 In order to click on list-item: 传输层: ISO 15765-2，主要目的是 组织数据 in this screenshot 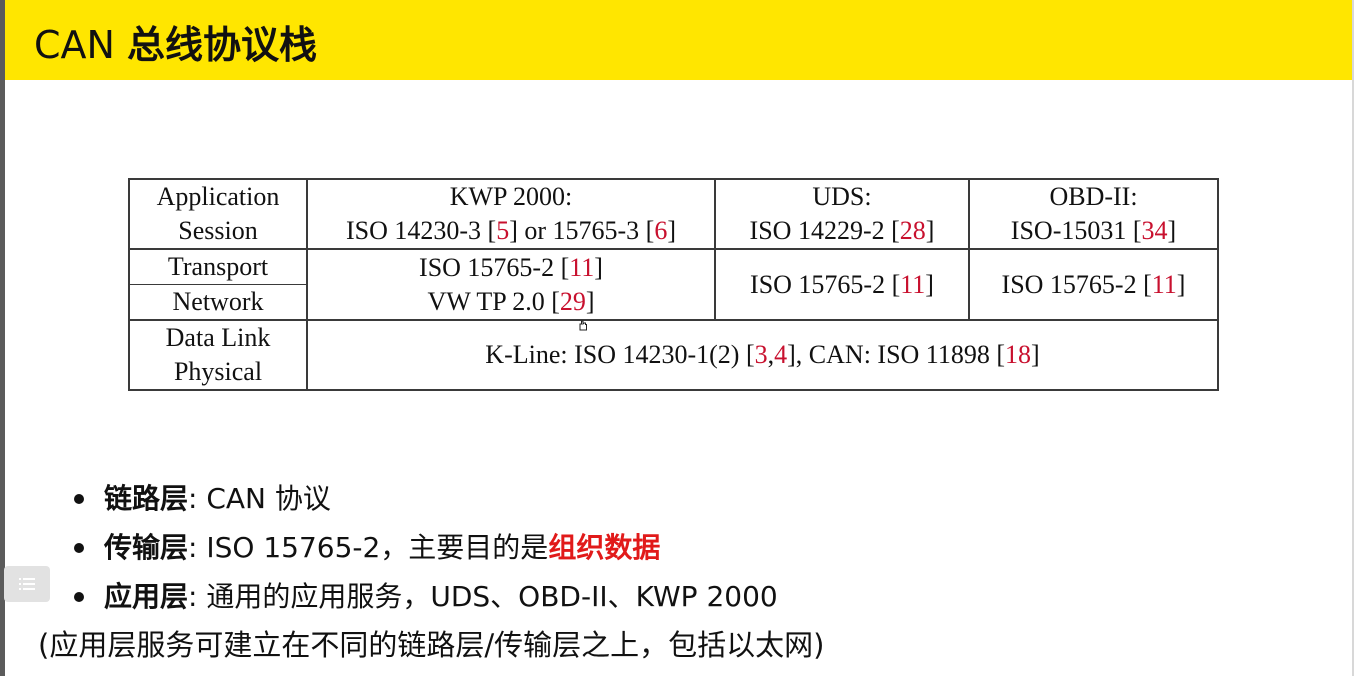, I will do `click(426, 547)`.